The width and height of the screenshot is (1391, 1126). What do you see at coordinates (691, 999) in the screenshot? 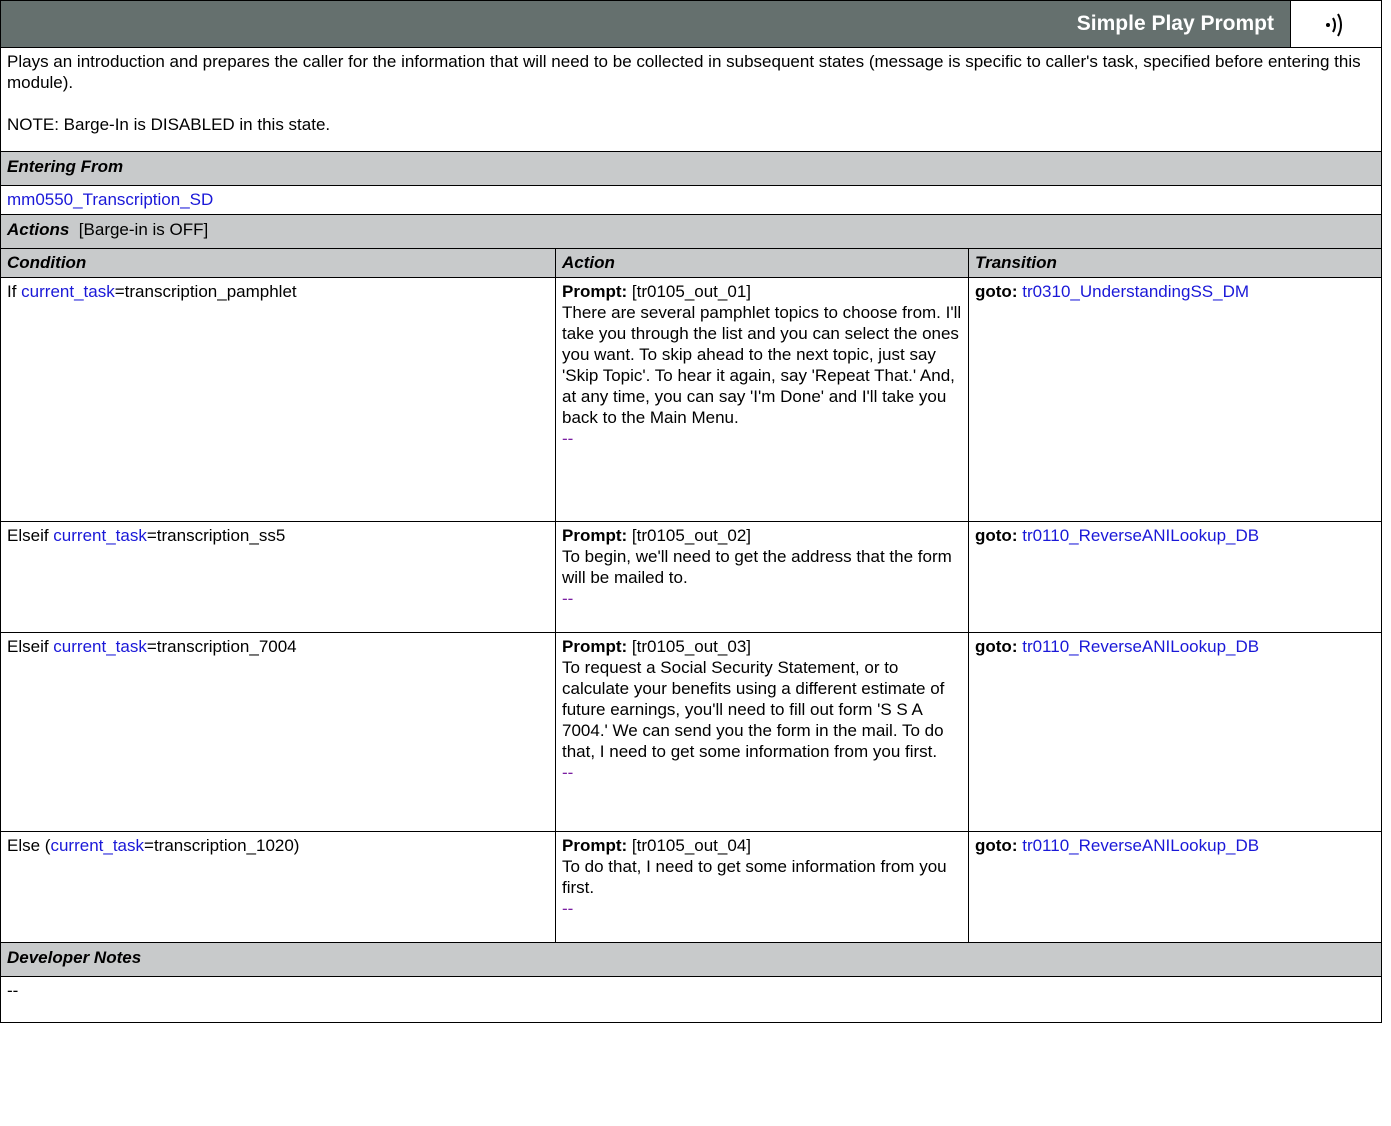
I see `developer-notes-cell: --` at bounding box center [691, 999].